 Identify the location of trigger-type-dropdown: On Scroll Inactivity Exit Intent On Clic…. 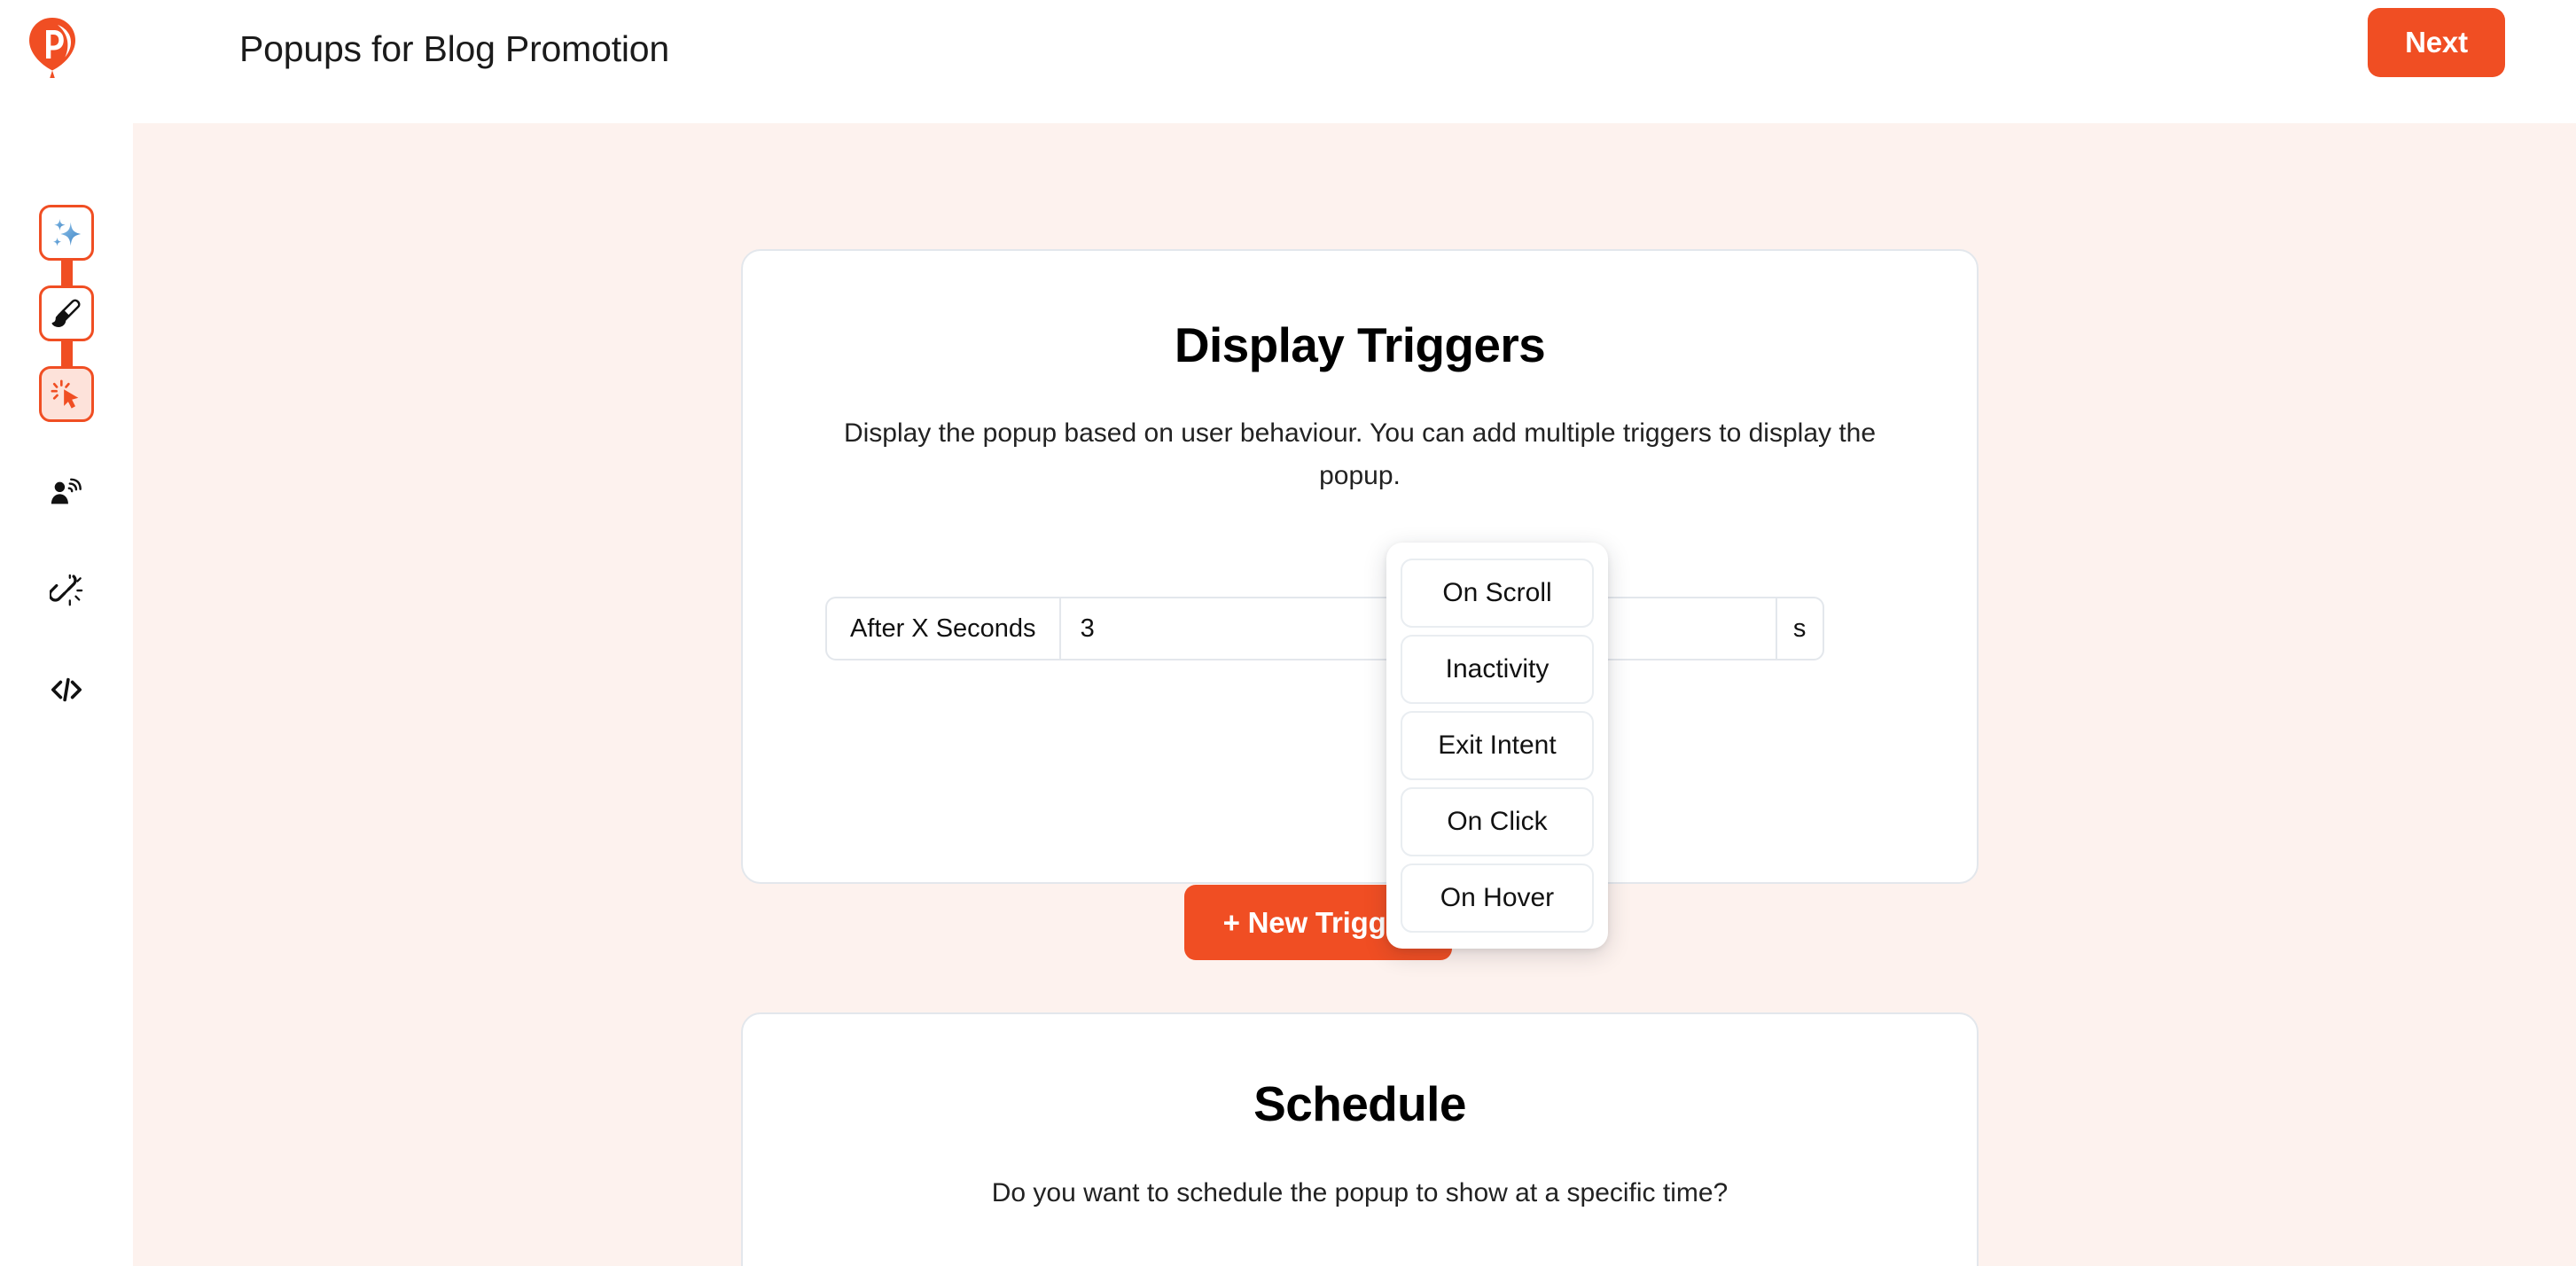
(1497, 746).